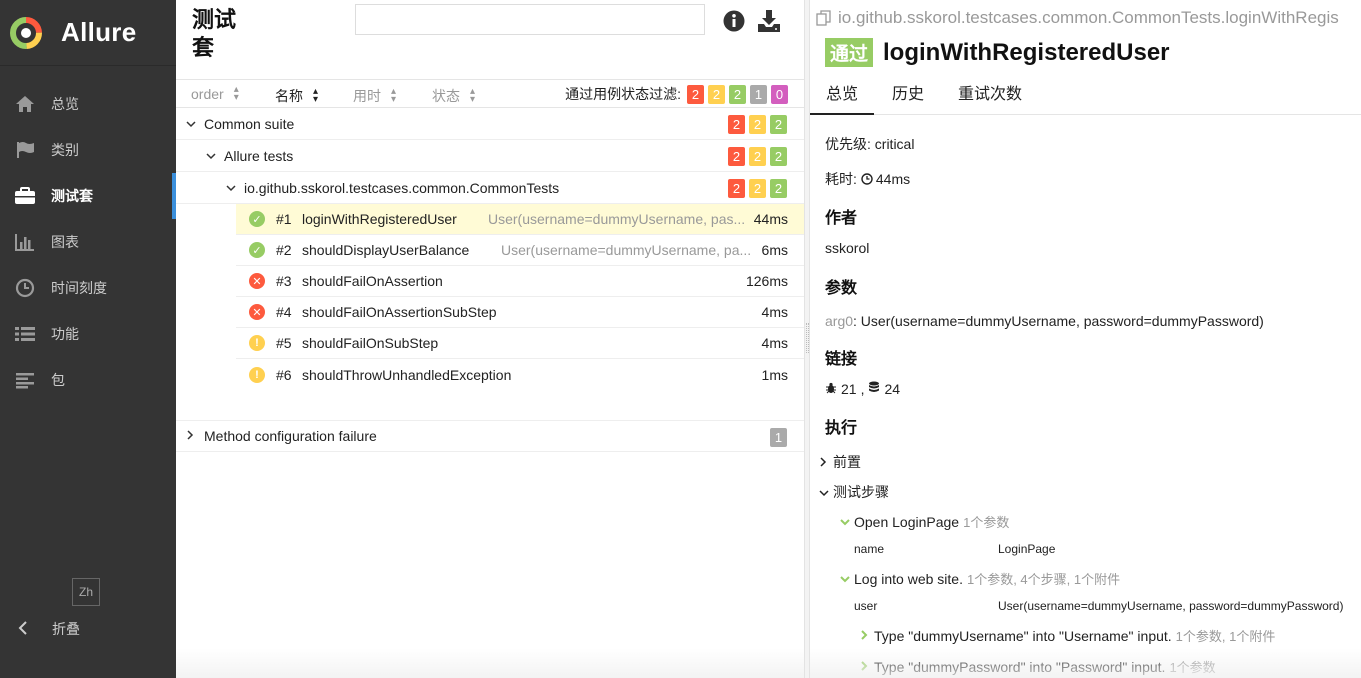  What do you see at coordinates (207, 94) in the screenshot?
I see `sort-order-label: order` at bounding box center [207, 94].